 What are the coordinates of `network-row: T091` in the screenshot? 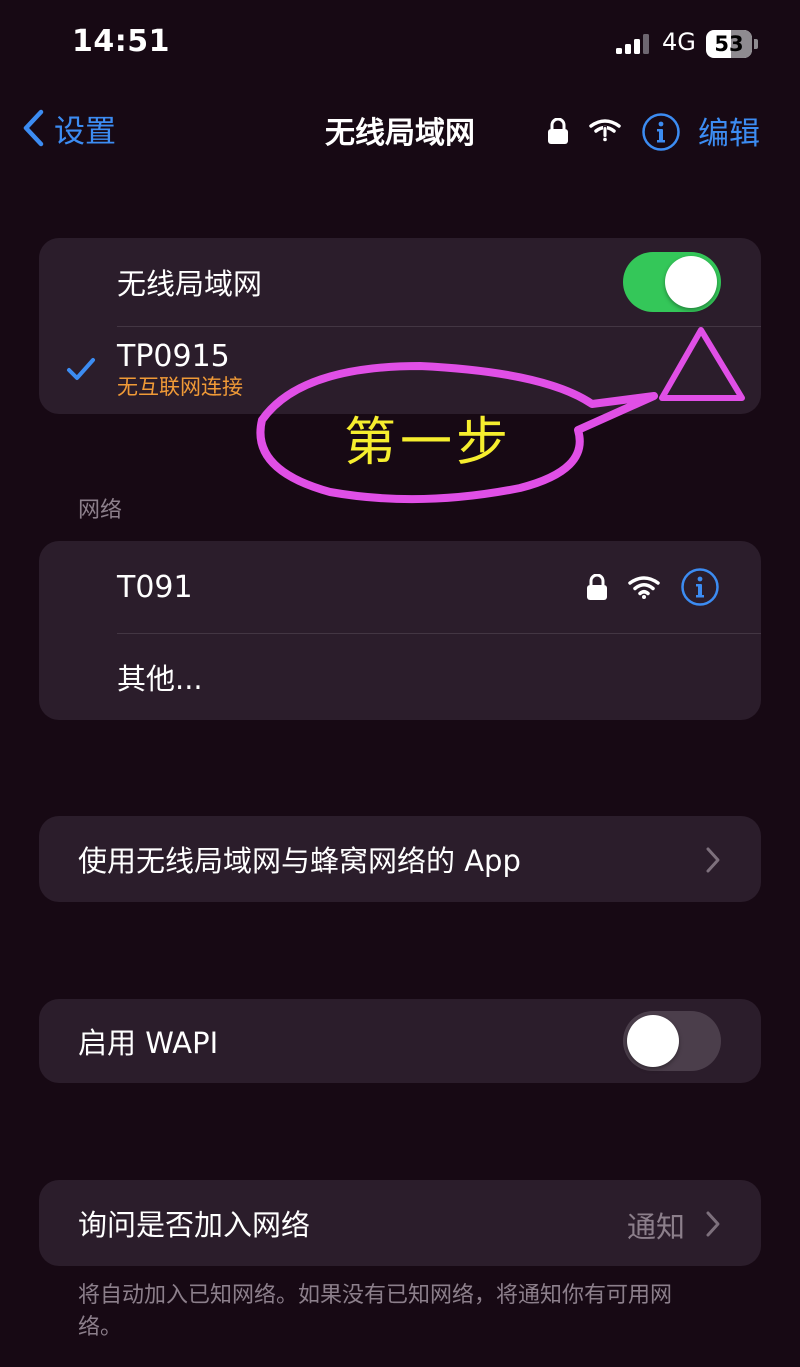 It's located at (400, 587).